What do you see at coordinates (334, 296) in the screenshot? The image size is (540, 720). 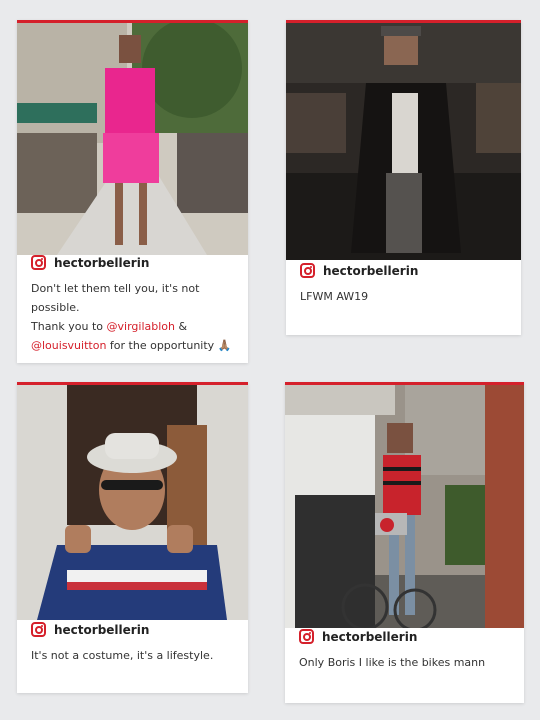 I see `caption-text: LFWM AW19` at bounding box center [334, 296].